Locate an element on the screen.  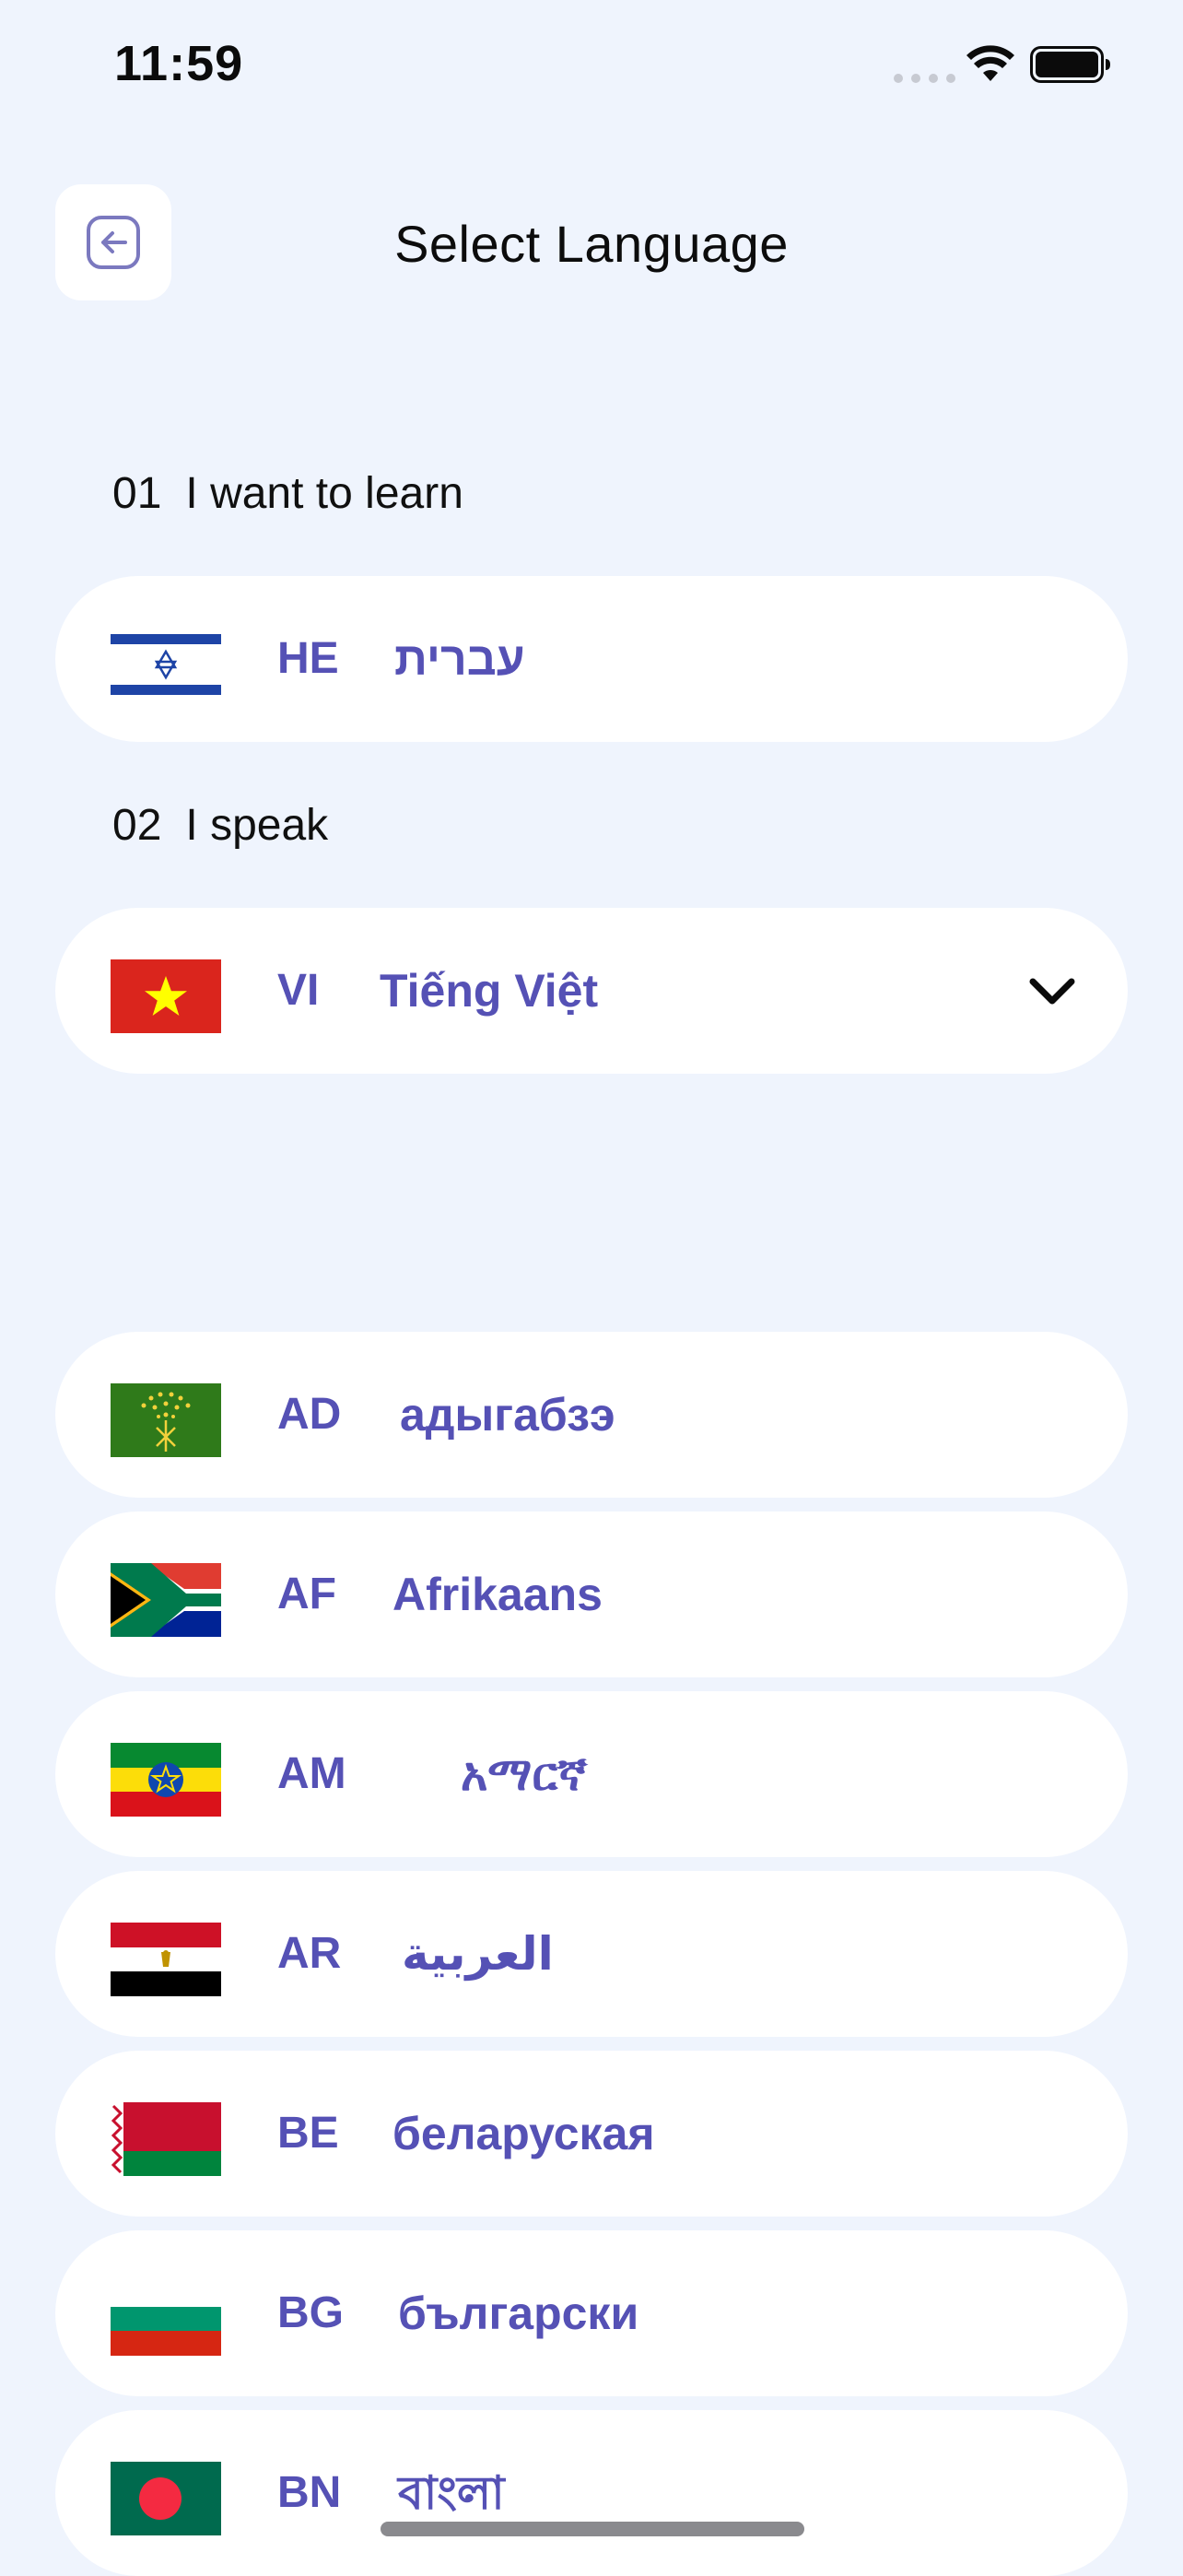
language-code: BG is located at coordinates (311, 2312).